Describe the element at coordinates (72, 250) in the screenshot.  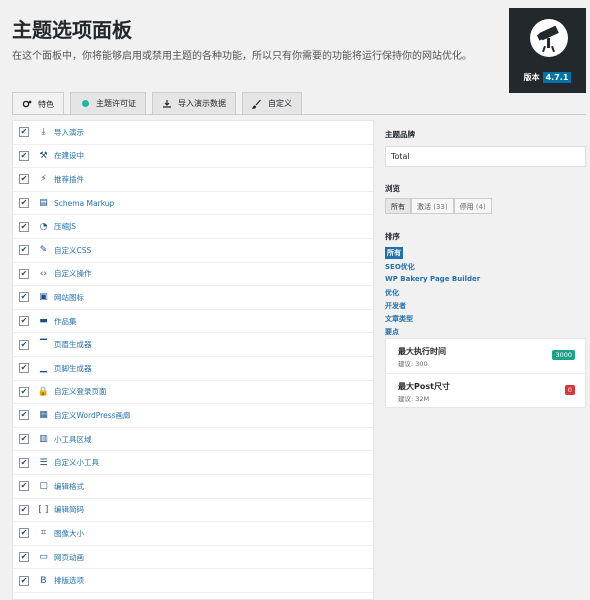
I see `feature-label: 自定义CSS` at that location.